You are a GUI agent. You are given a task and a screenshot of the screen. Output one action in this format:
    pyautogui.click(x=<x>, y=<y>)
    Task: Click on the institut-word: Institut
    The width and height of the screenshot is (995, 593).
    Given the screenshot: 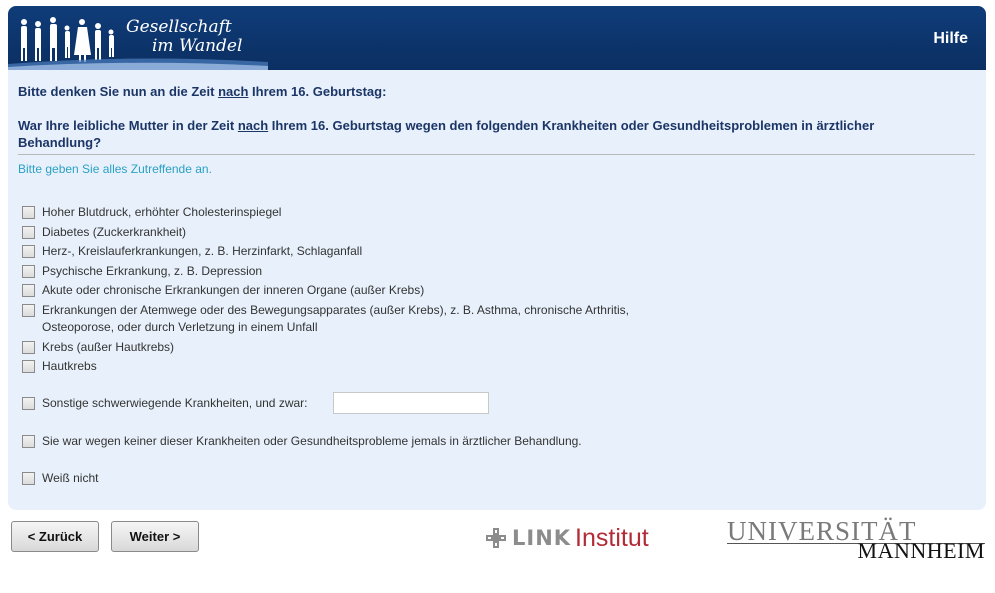 What is the action you would take?
    pyautogui.click(x=612, y=537)
    